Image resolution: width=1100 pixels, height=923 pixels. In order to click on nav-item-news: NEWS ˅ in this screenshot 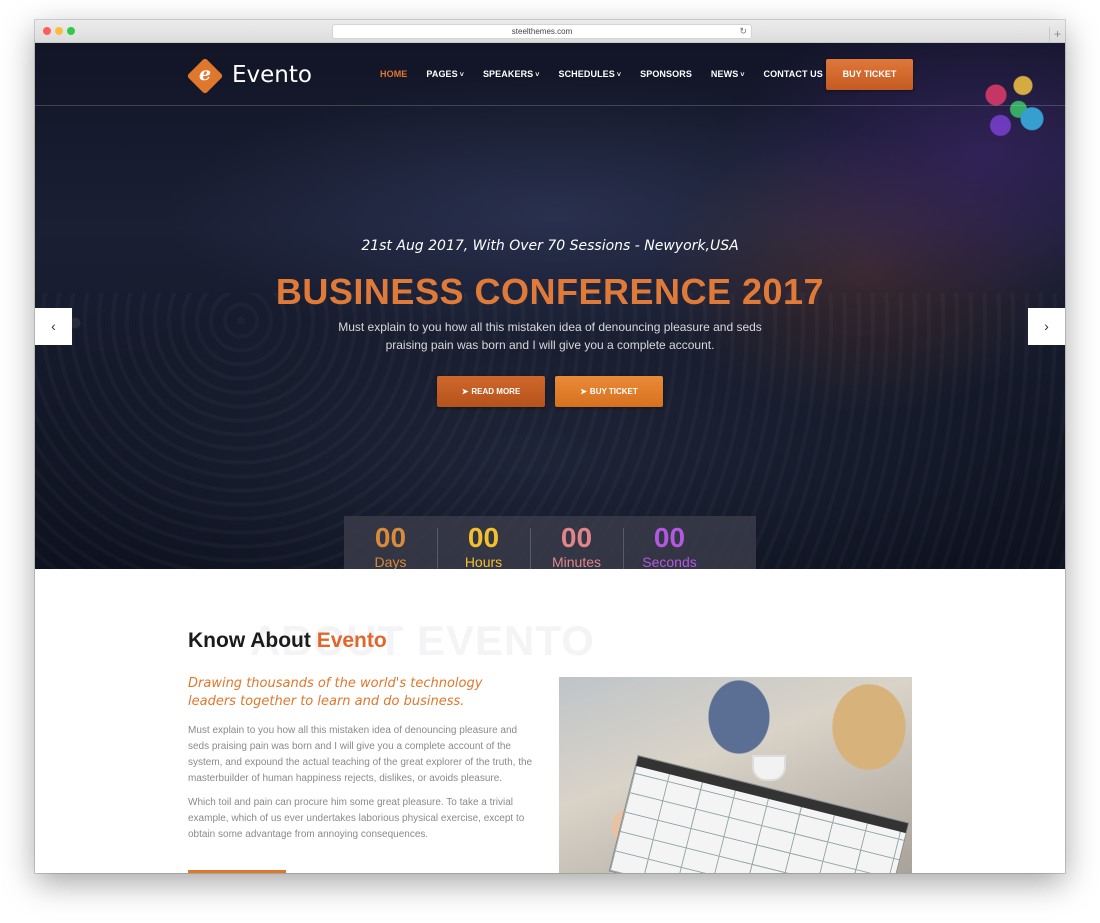, I will do `click(728, 74)`.